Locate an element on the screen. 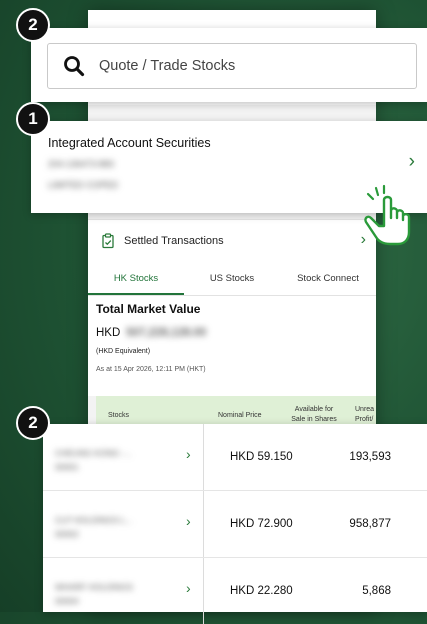 This screenshot has height=624, width=427. tap-hand-icon is located at coordinates (387, 215).